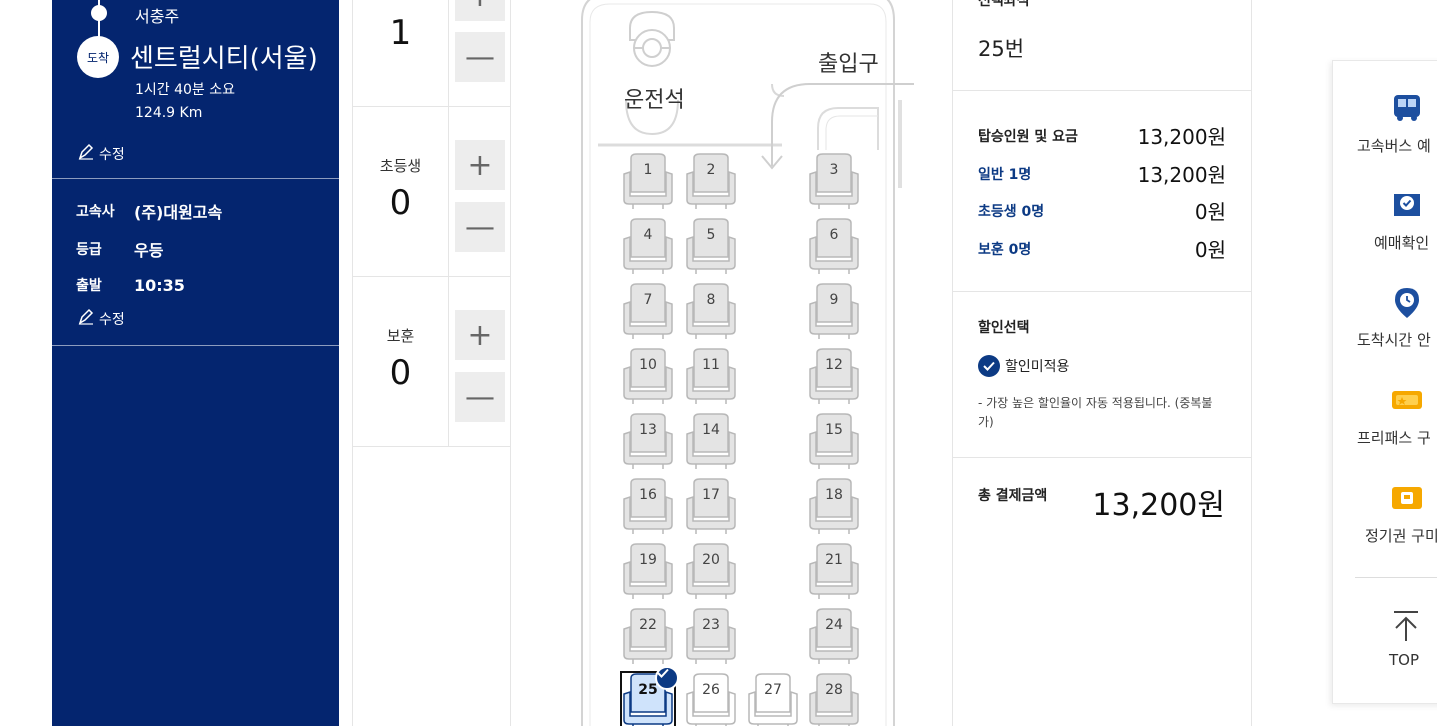  I want to click on seat-21: 21, so click(834, 571).